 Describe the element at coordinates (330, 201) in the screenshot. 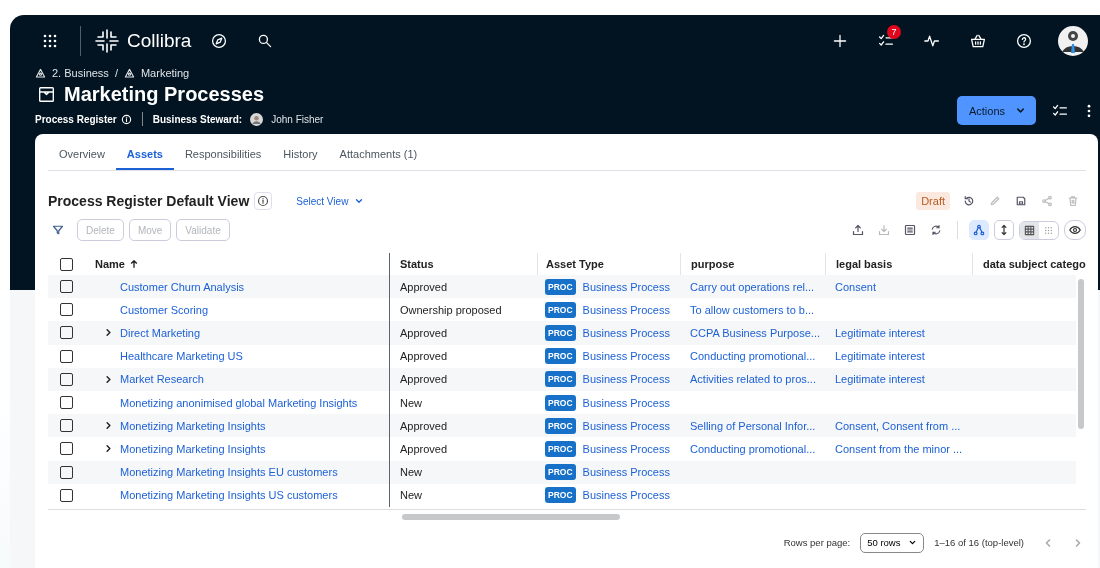

I see `select-view-dropdown: Select View` at that location.